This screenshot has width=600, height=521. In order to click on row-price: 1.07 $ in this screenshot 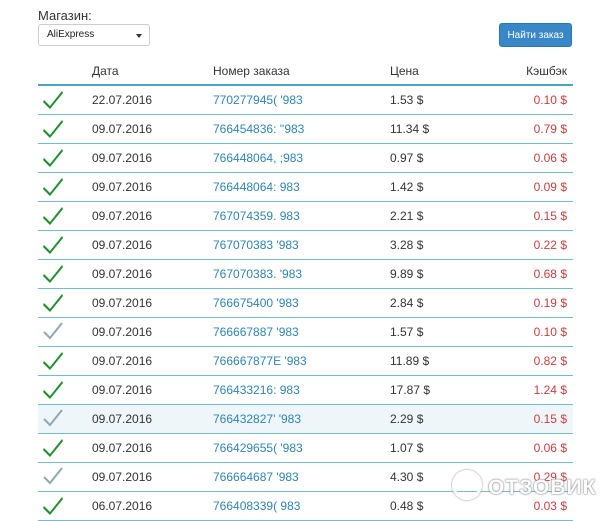, I will do `click(407, 448)`.